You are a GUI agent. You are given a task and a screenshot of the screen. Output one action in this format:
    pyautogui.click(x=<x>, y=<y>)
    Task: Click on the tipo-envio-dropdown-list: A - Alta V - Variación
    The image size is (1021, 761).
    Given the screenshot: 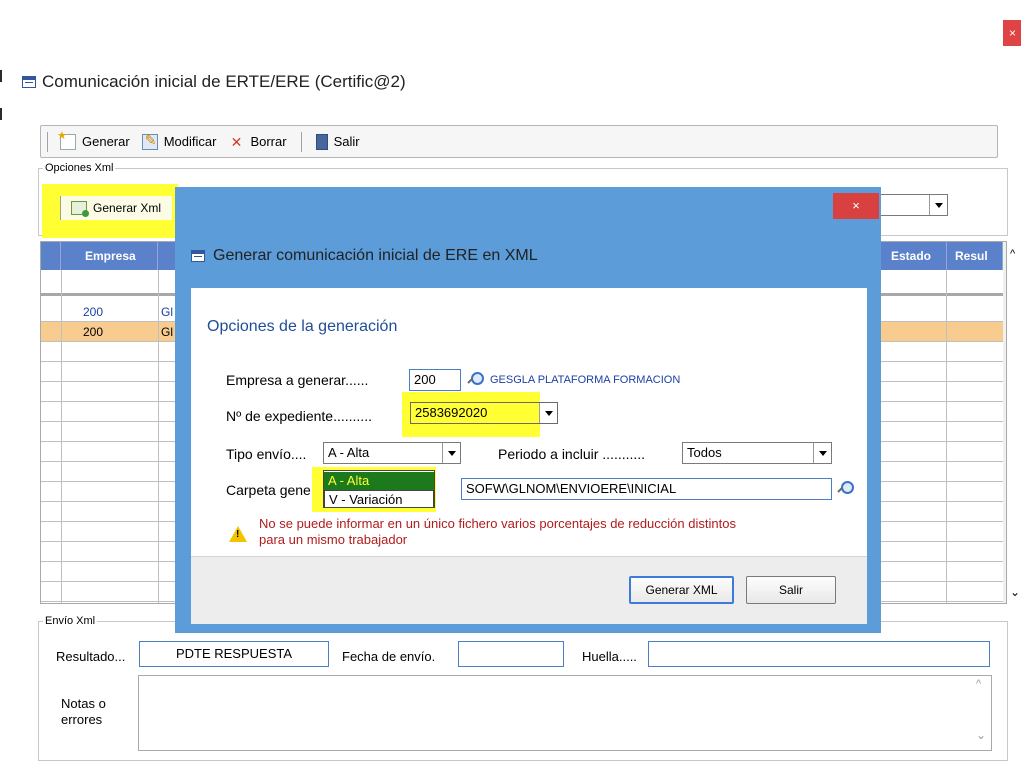 What is the action you would take?
    pyautogui.click(x=379, y=489)
    